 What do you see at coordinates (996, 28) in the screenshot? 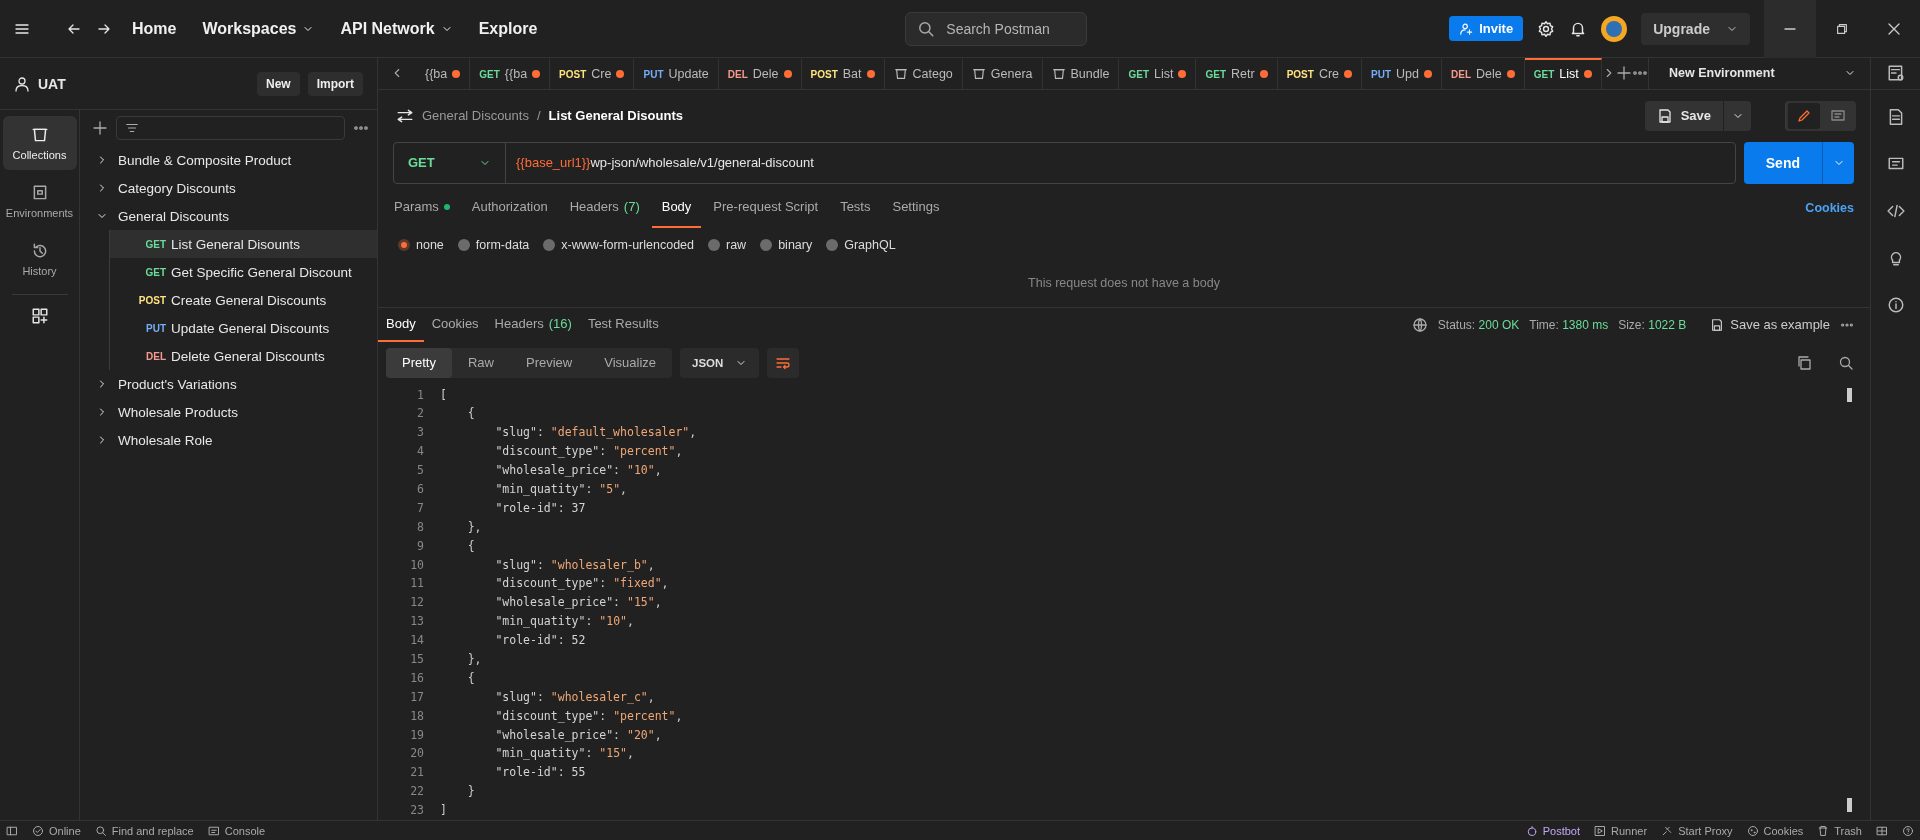
I see `search-field: Search Postman` at bounding box center [996, 28].